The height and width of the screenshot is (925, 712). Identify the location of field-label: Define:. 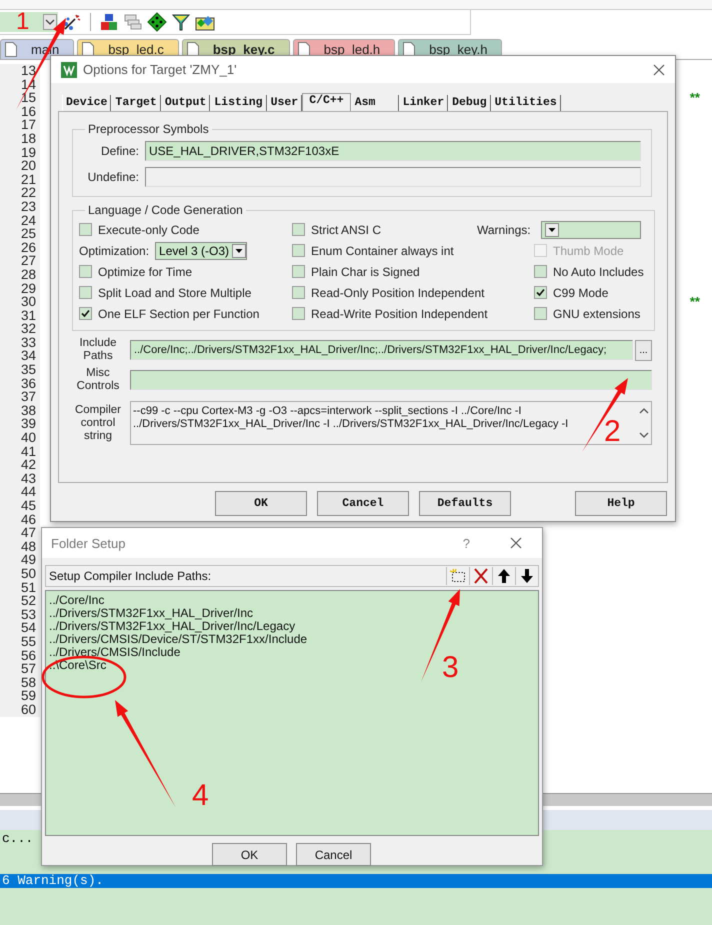
(120, 151).